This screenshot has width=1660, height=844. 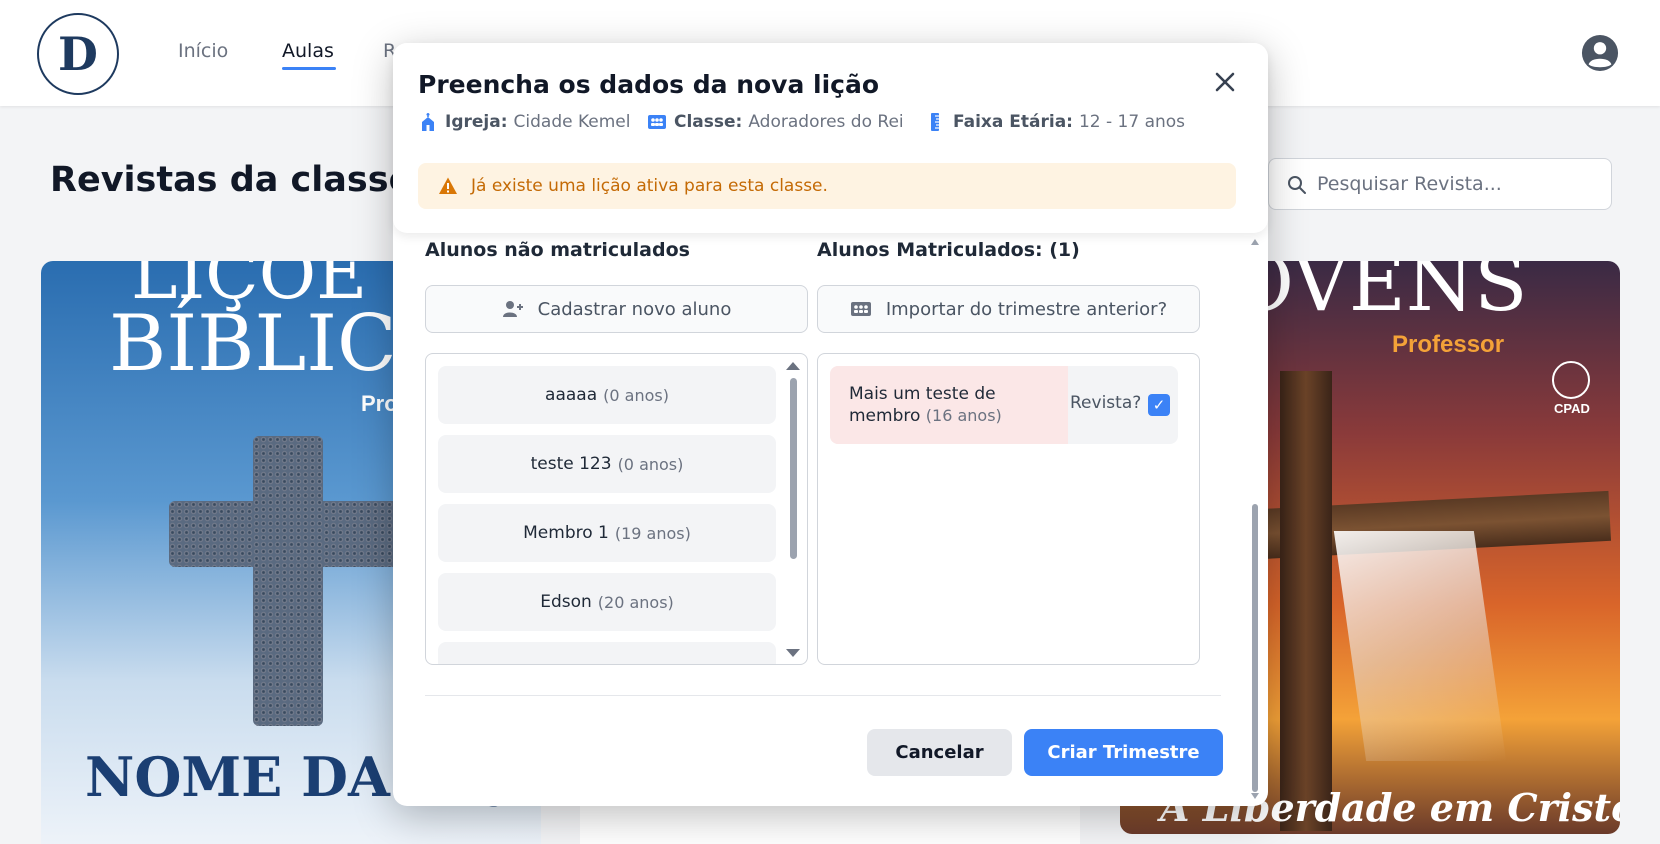 I want to click on revista-checkbox: ✓, so click(x=1159, y=405).